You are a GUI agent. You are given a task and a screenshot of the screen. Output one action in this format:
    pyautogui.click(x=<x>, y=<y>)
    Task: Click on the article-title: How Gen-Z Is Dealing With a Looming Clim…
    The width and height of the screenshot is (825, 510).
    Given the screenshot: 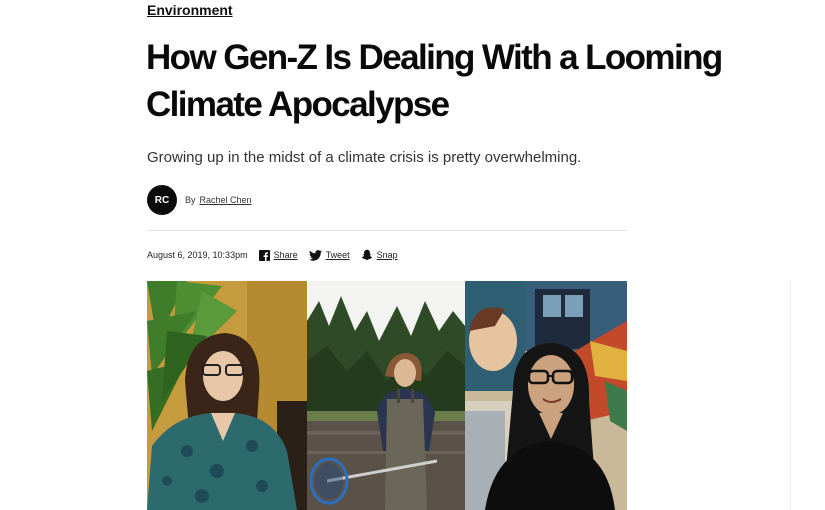 What is the action you would take?
    pyautogui.click(x=434, y=81)
    